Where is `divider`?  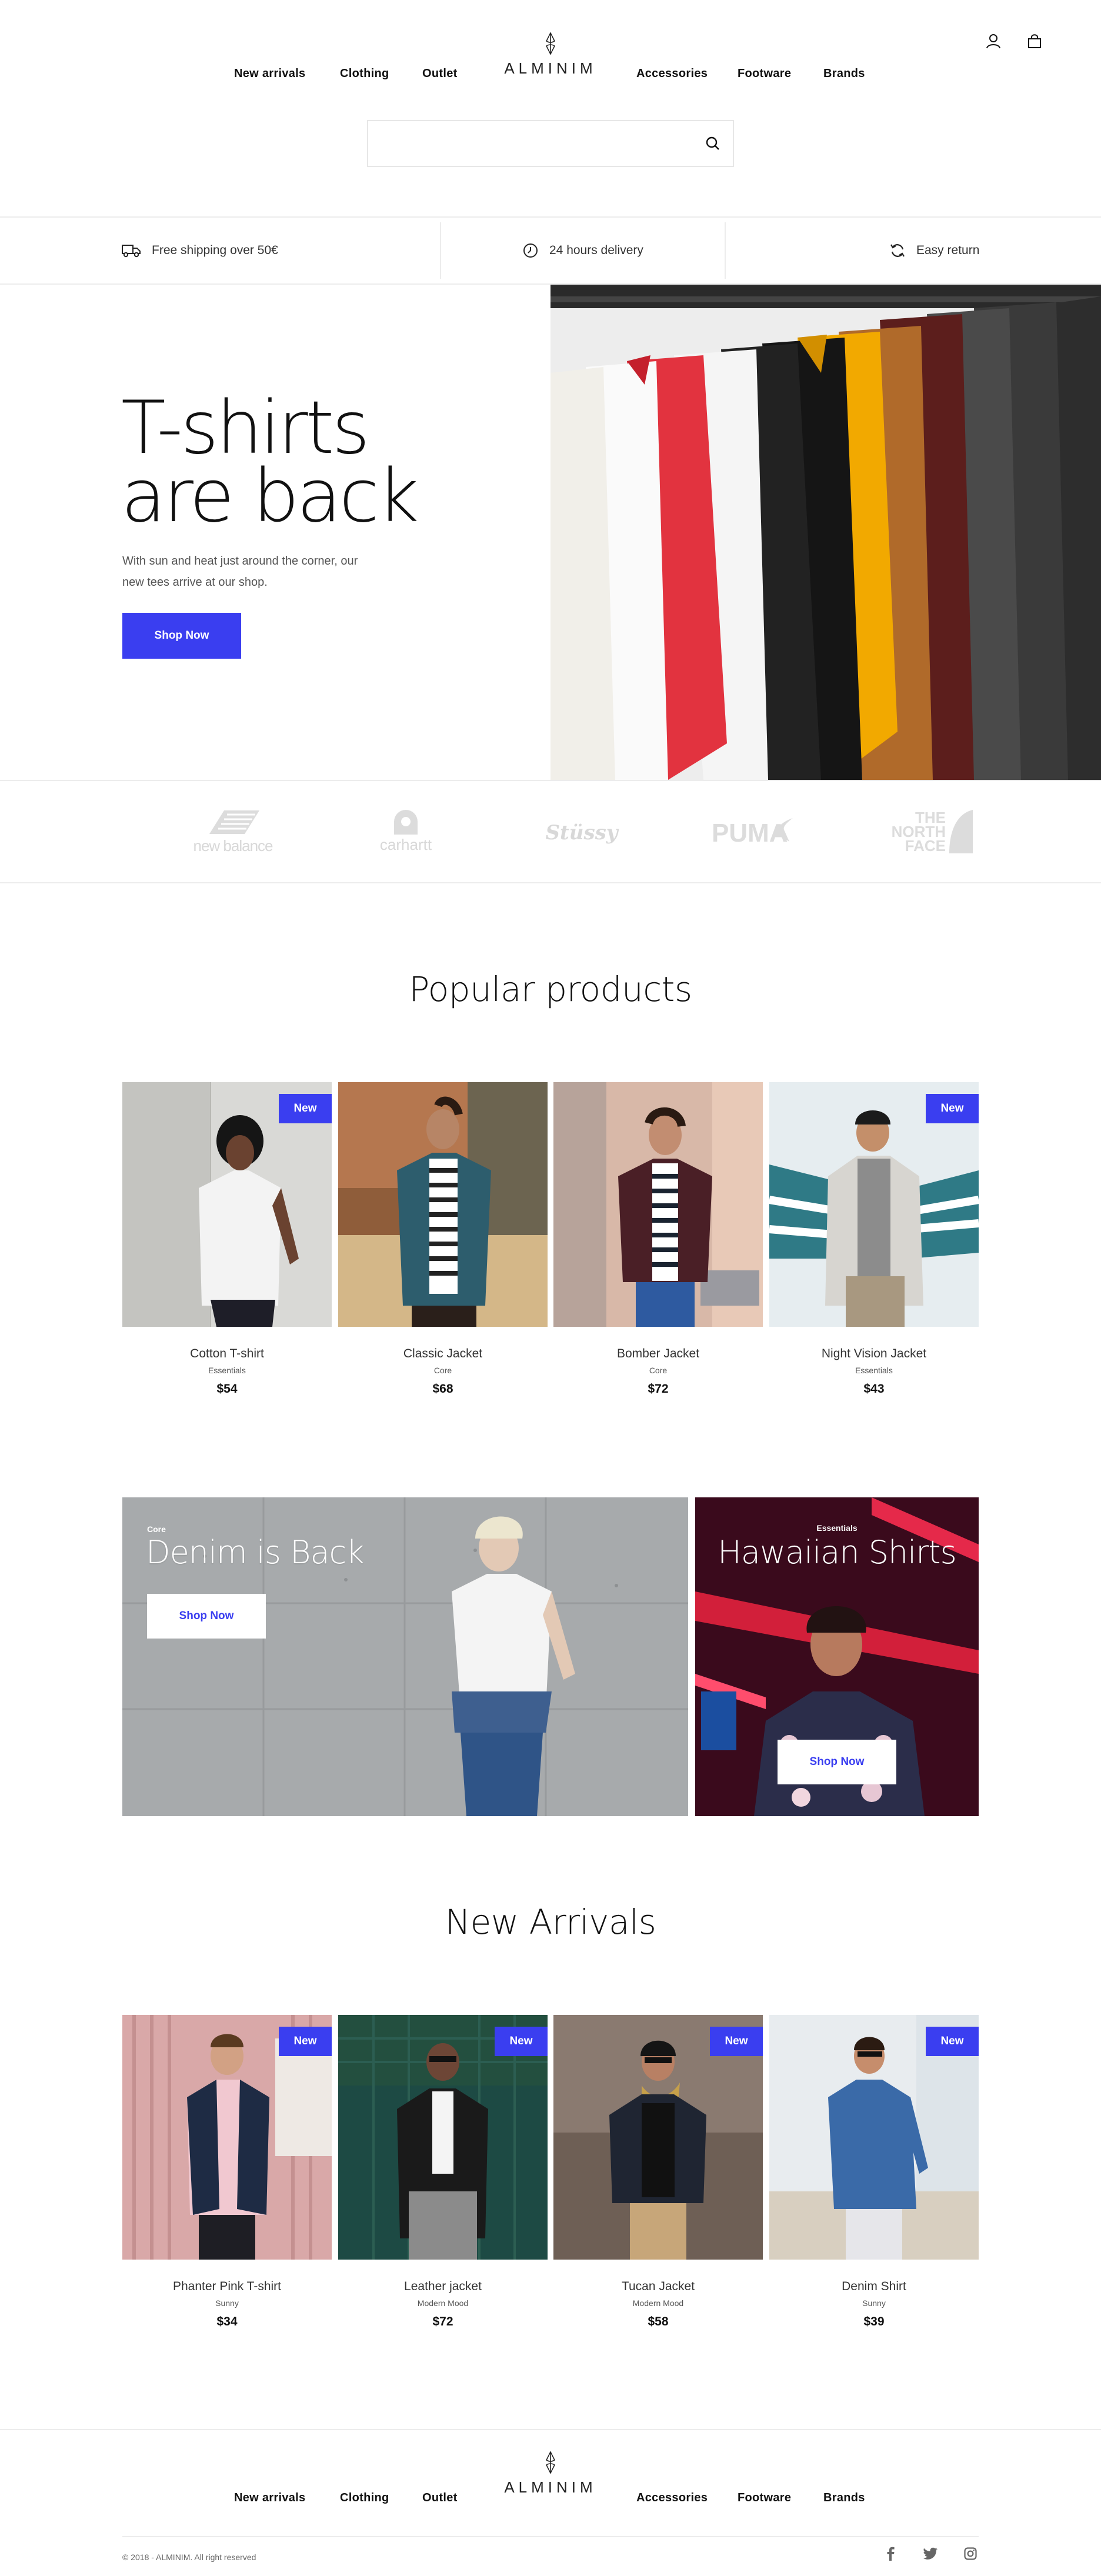
divider is located at coordinates (726, 250).